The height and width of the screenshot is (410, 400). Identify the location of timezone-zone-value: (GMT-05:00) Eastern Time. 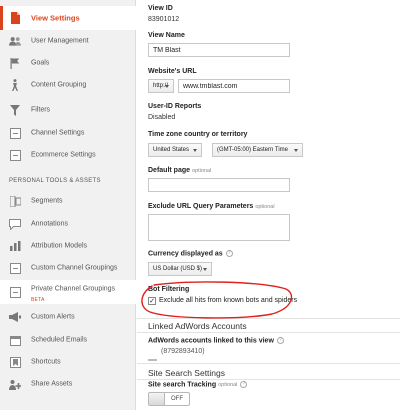
(253, 150).